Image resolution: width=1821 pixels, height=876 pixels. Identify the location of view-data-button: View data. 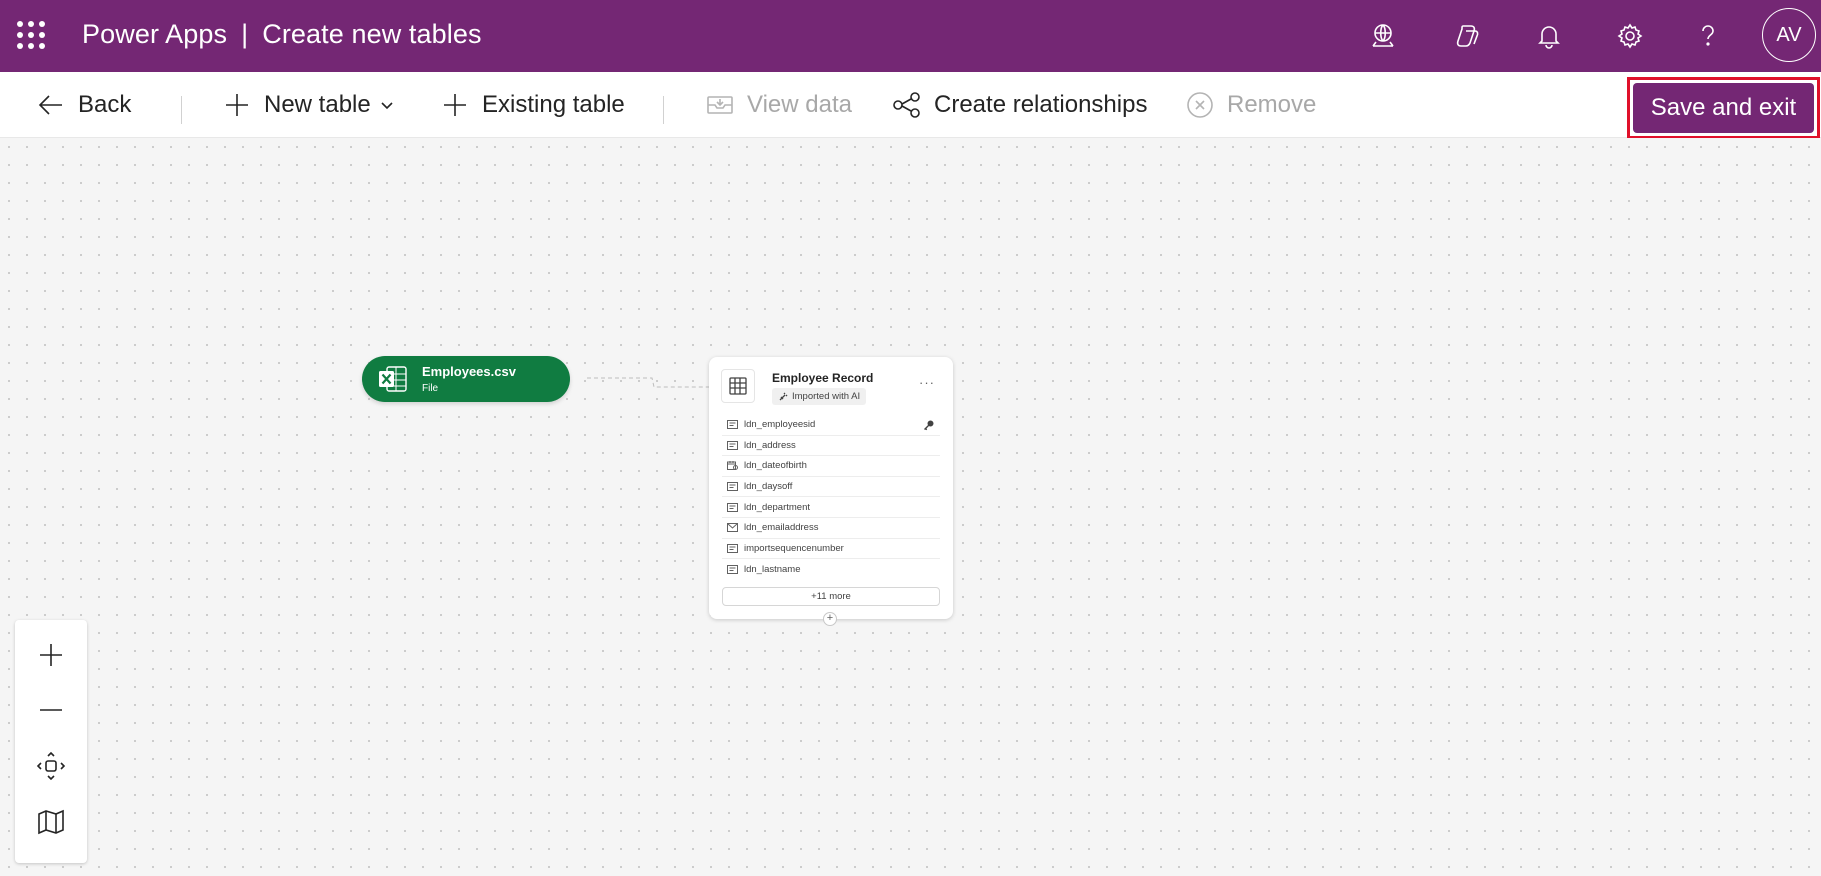
(778, 105).